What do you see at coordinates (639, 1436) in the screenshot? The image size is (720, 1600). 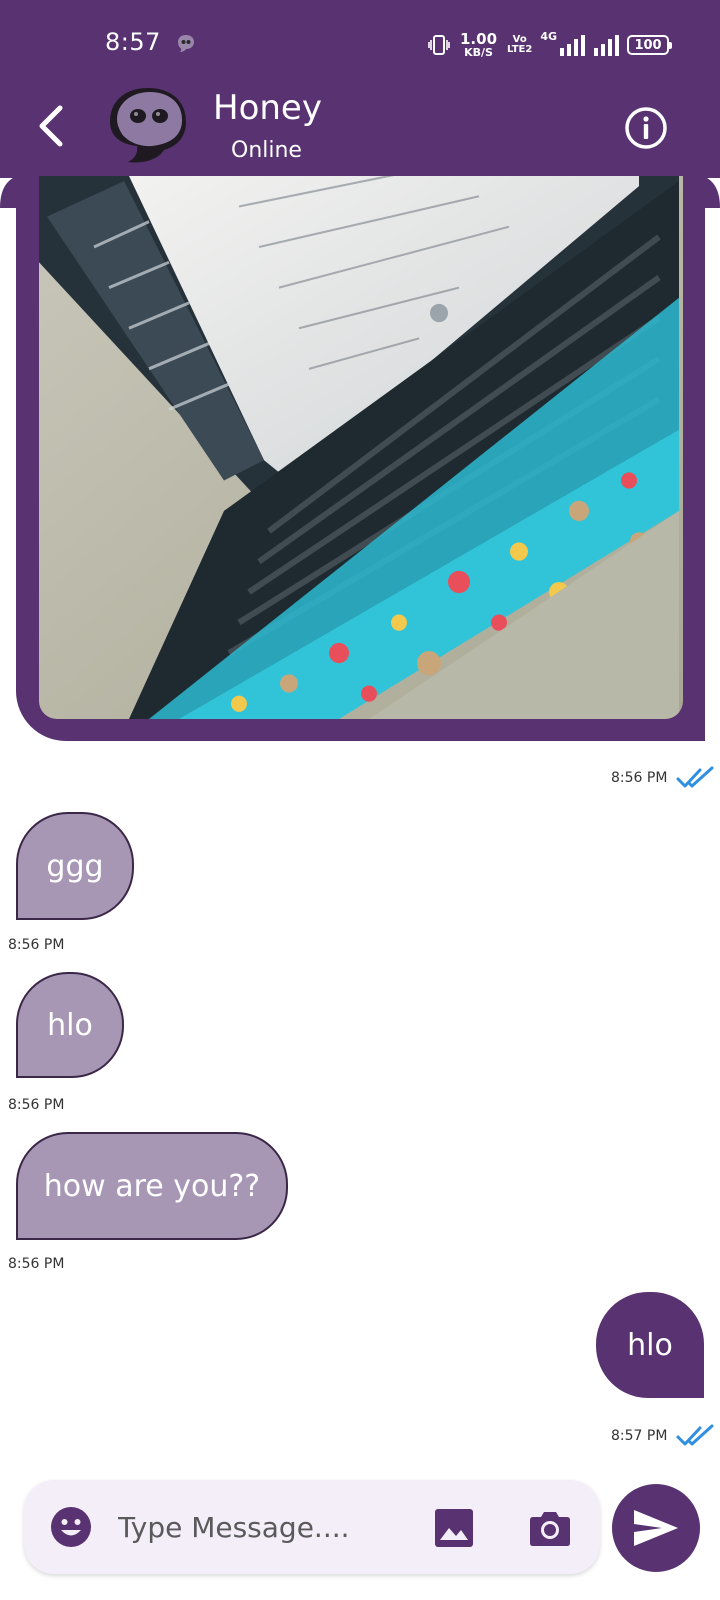 I see `message-time: 8:57 PM` at bounding box center [639, 1436].